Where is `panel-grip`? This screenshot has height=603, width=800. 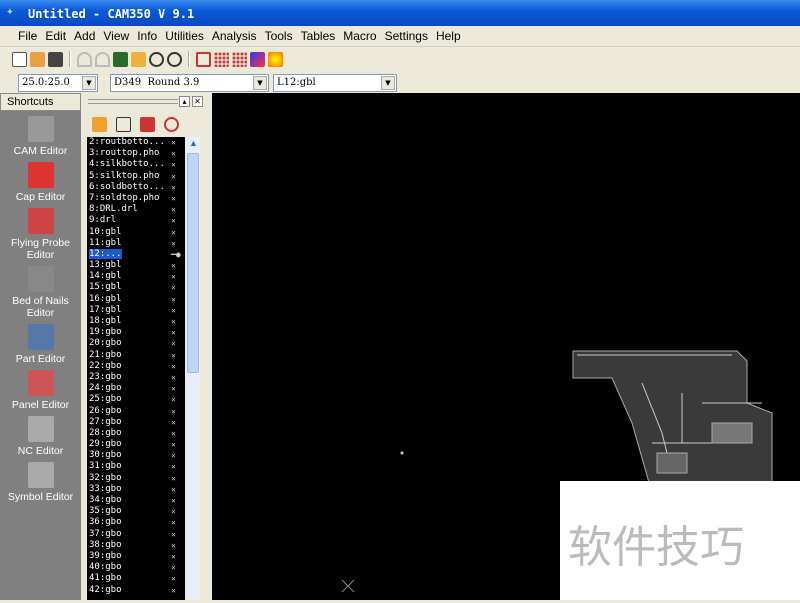
panel-grip is located at coordinates (133, 101).